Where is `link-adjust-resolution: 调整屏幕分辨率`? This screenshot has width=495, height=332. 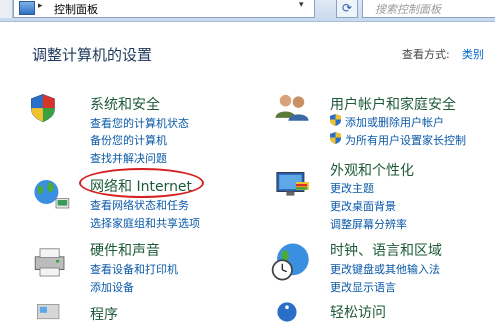 link-adjust-resolution: 调整屏幕分辨率 is located at coordinates (368, 224).